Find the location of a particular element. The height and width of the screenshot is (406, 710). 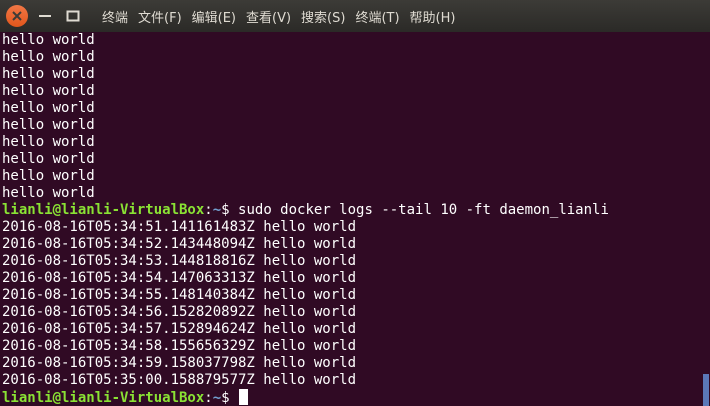

menu-item-5: 终端(T) is located at coordinates (377, 16).